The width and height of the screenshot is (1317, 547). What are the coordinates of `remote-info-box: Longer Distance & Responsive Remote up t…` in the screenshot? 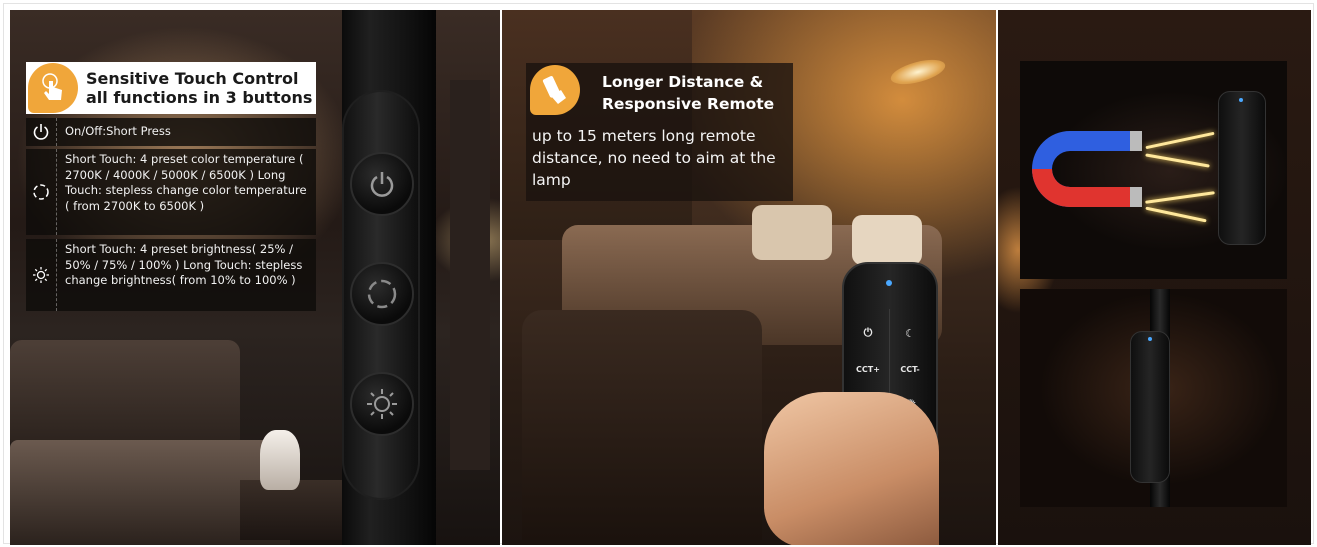 It's located at (659, 132).